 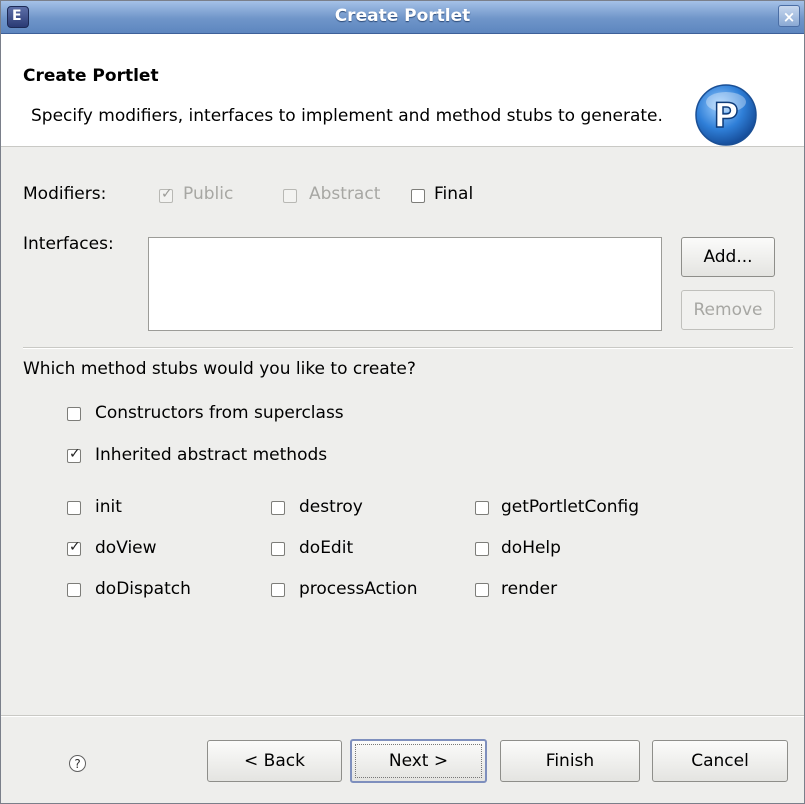 What do you see at coordinates (126, 548) in the screenshot?
I see `doview-label: doView` at bounding box center [126, 548].